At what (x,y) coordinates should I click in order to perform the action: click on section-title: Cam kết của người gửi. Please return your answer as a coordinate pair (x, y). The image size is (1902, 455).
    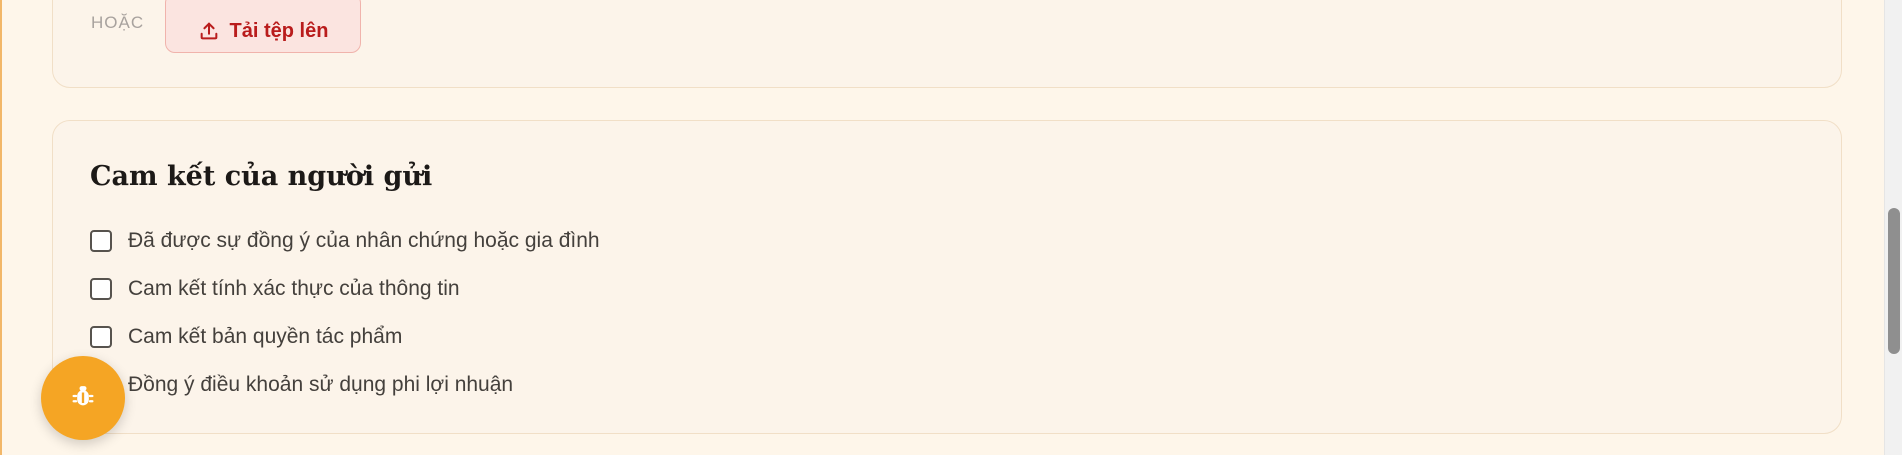
    Looking at the image, I should click on (261, 176).